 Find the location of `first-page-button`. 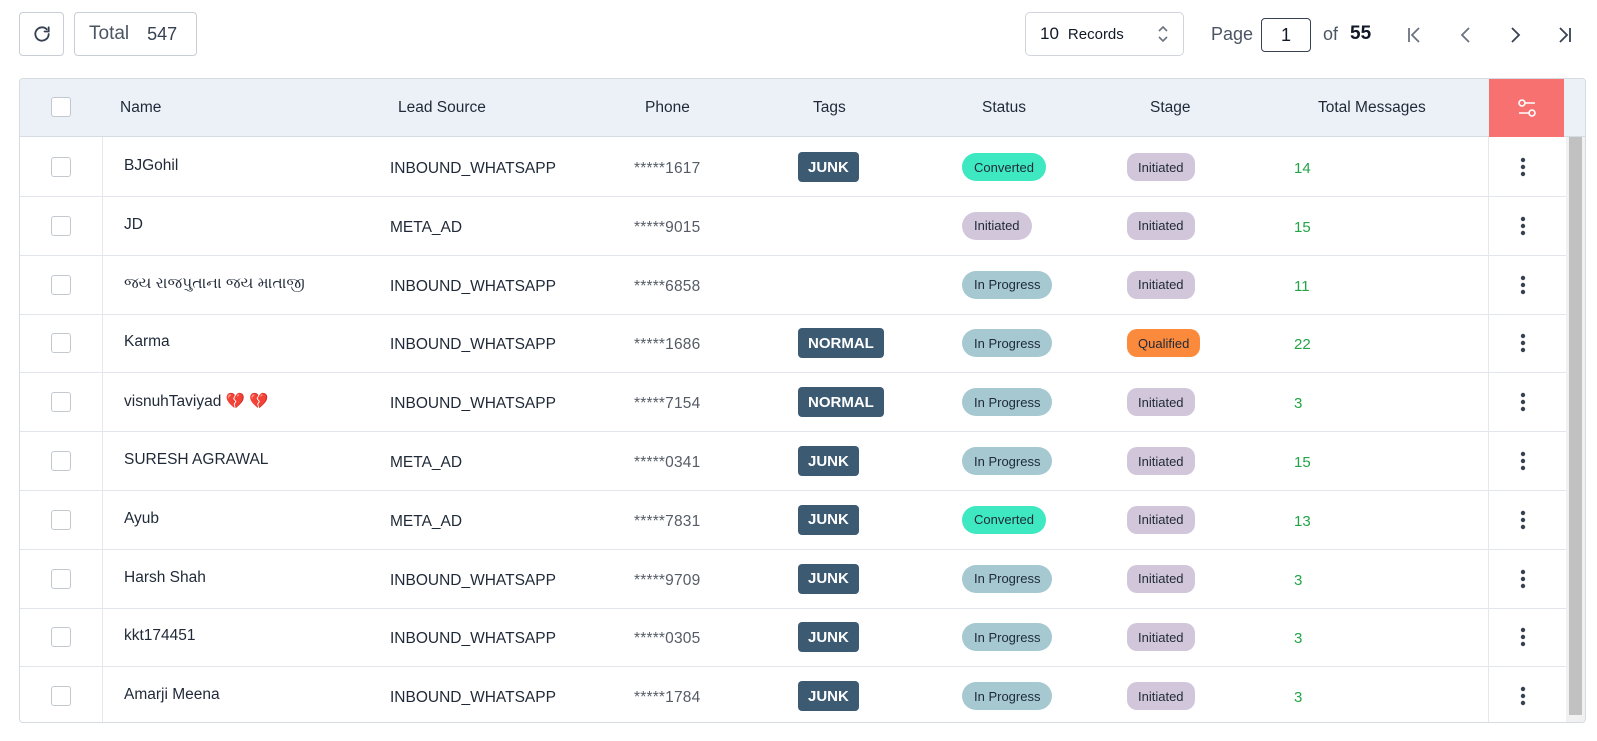

first-page-button is located at coordinates (1415, 35).